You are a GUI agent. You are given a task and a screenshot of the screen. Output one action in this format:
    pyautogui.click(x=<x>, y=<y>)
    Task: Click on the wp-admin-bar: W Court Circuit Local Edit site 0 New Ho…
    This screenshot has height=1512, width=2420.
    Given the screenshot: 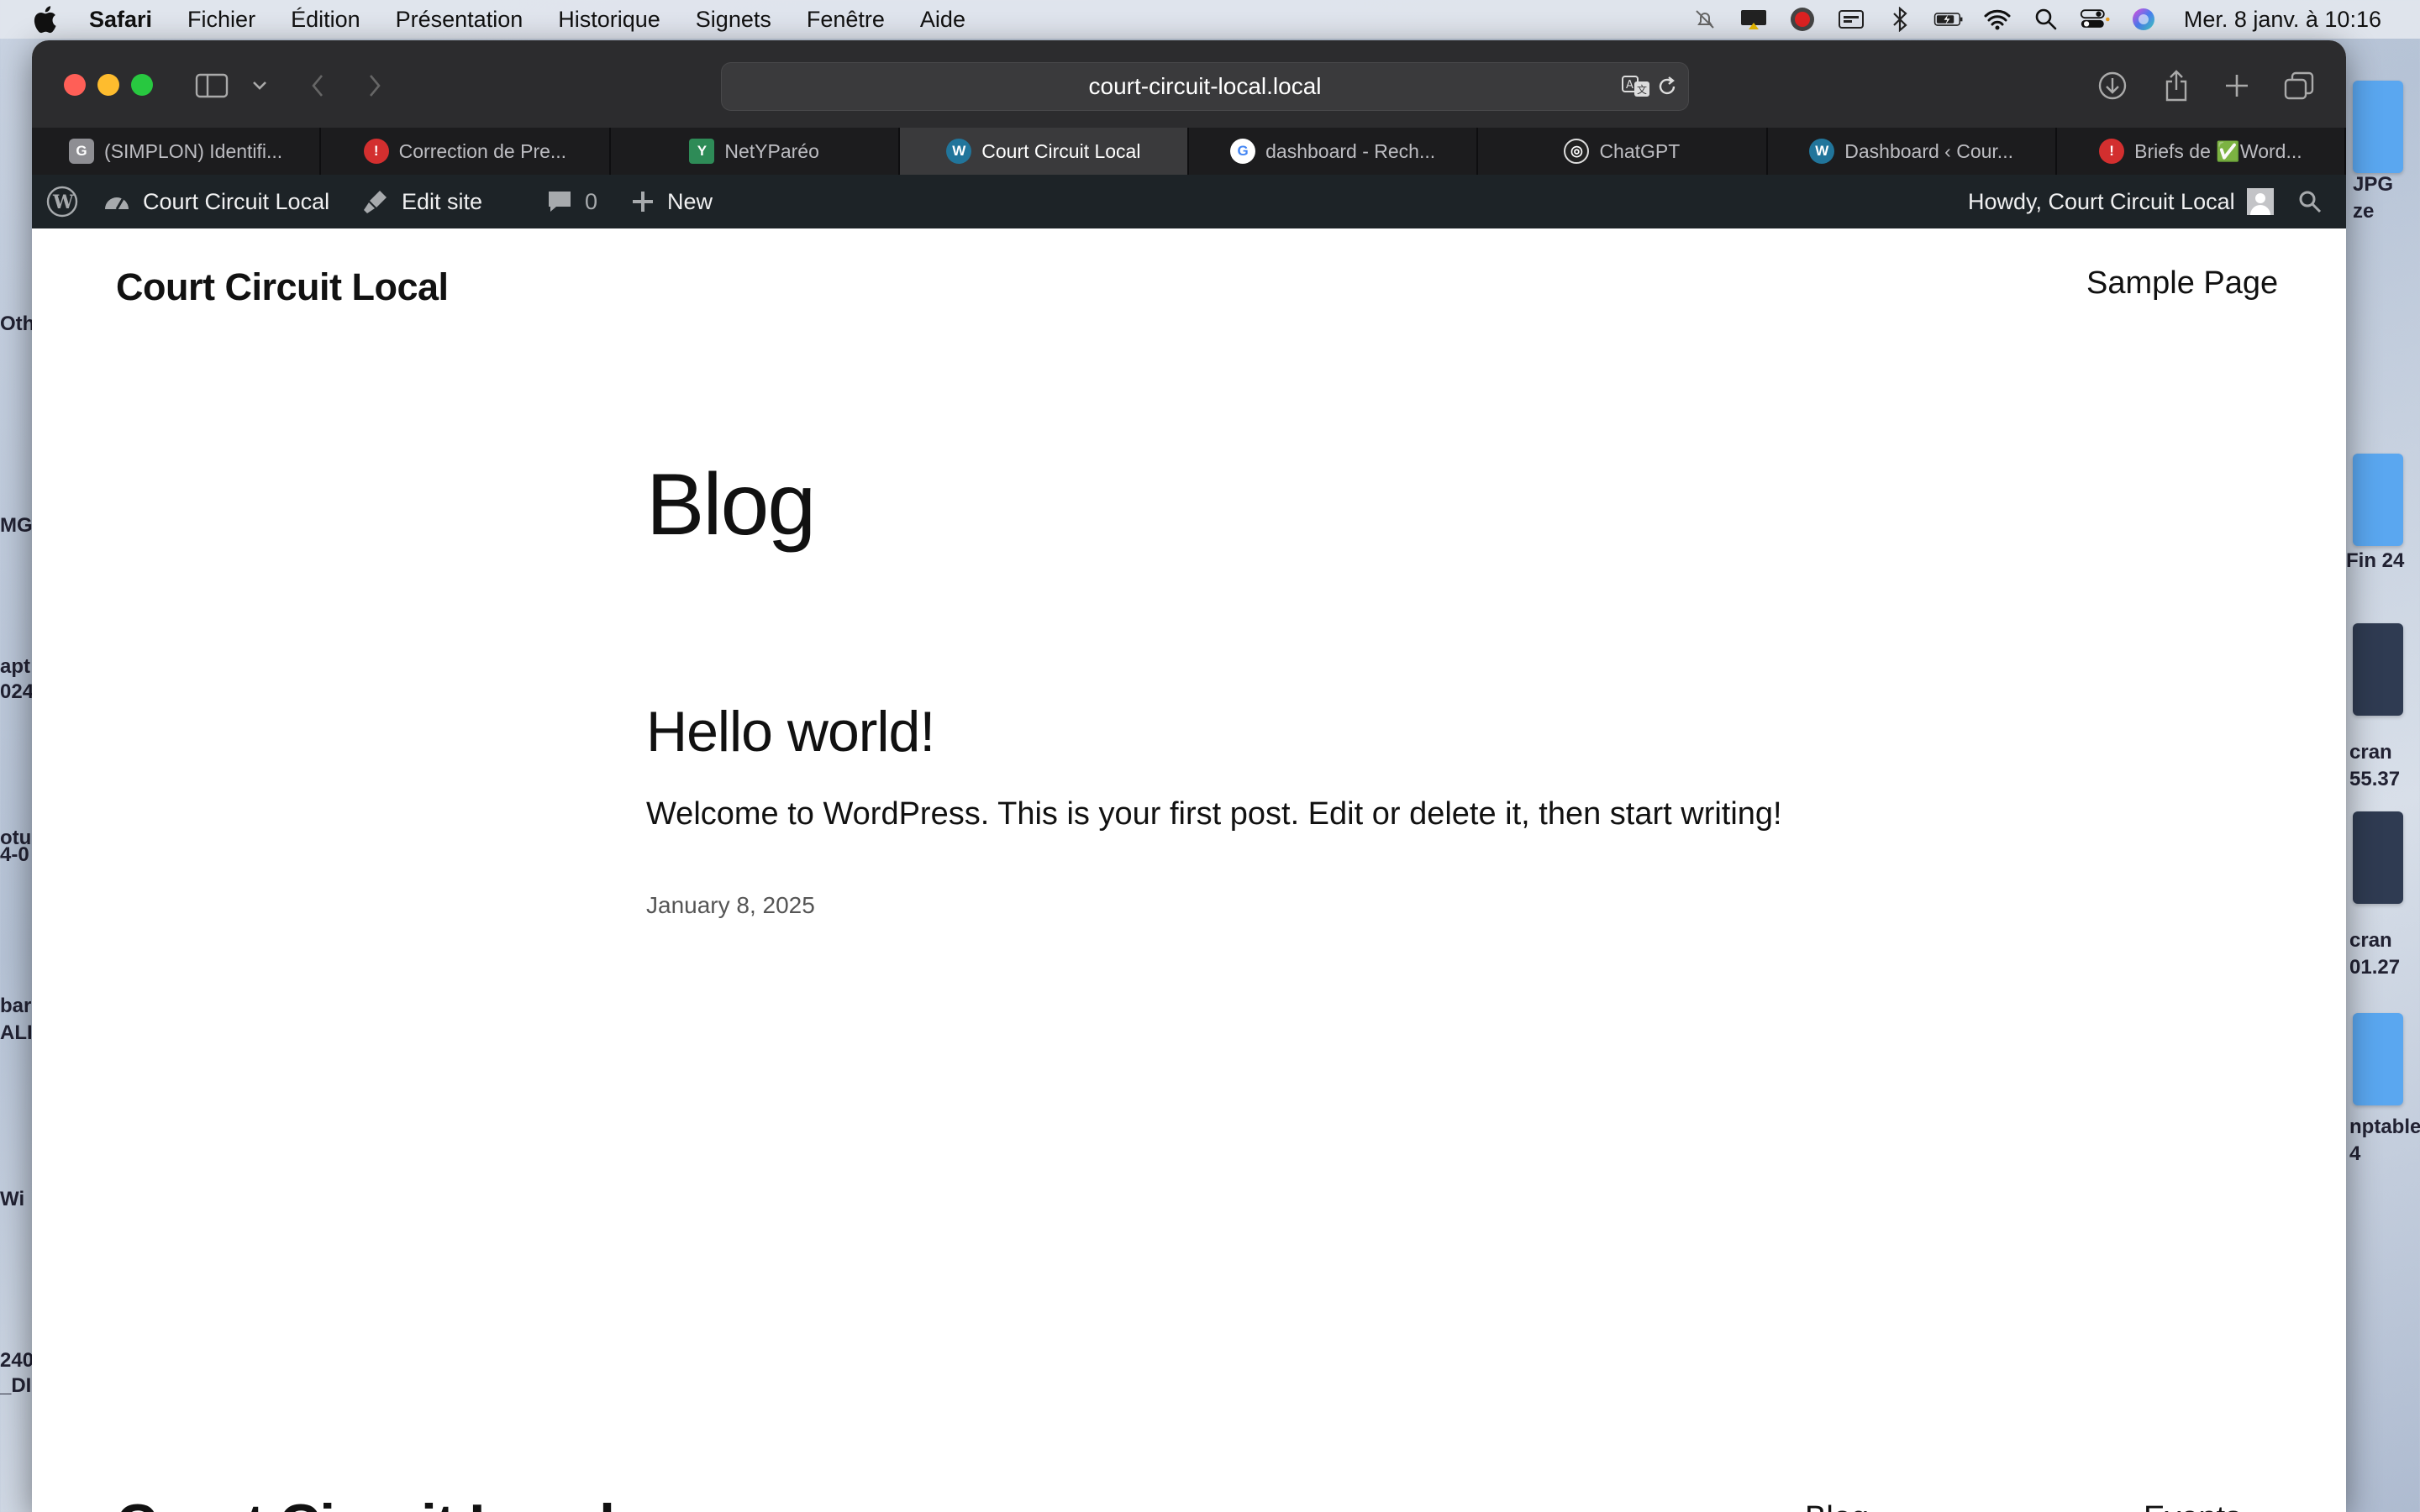 What is the action you would take?
    pyautogui.click(x=1189, y=201)
    